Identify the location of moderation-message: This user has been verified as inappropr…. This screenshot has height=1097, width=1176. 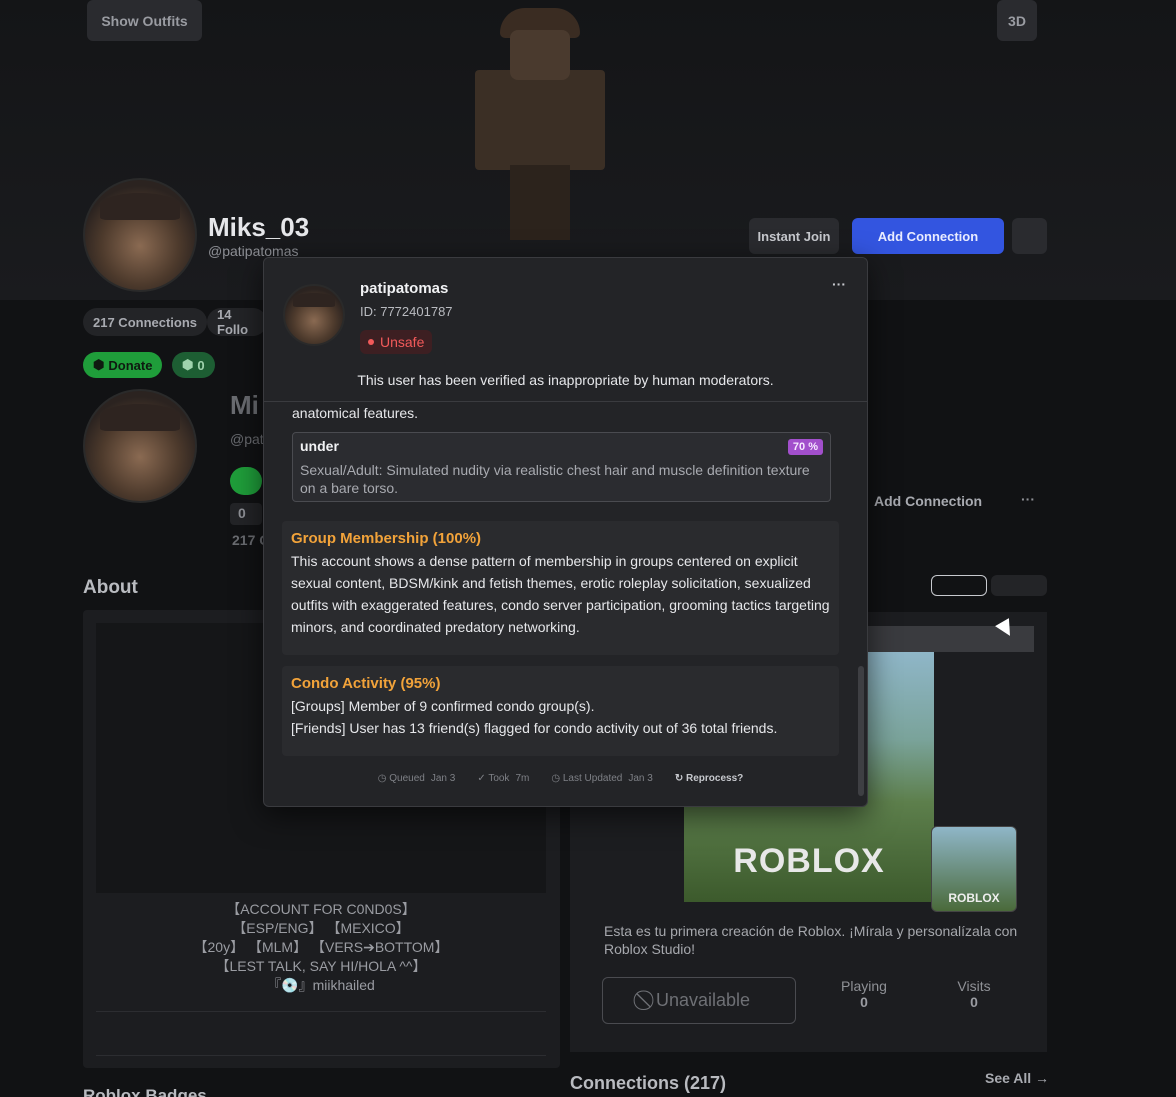
(565, 380).